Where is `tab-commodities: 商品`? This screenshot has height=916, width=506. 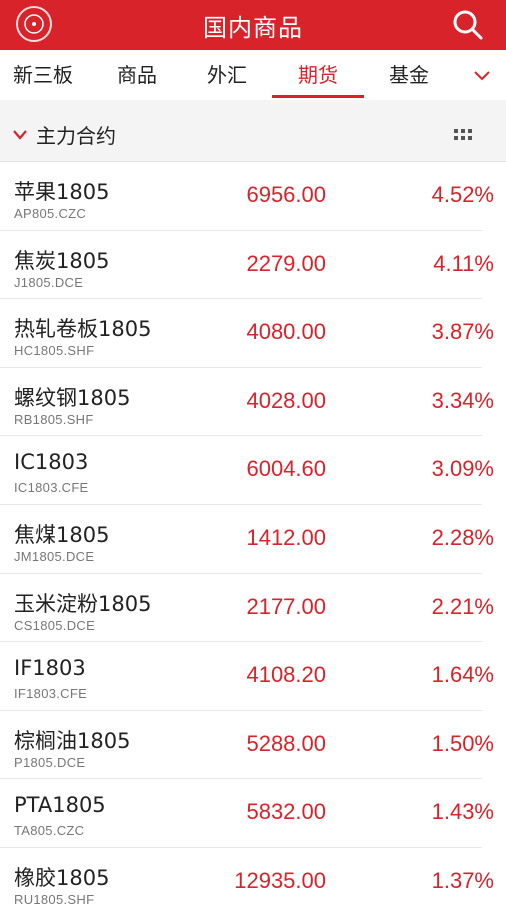 tab-commodities: 商品 is located at coordinates (137, 75).